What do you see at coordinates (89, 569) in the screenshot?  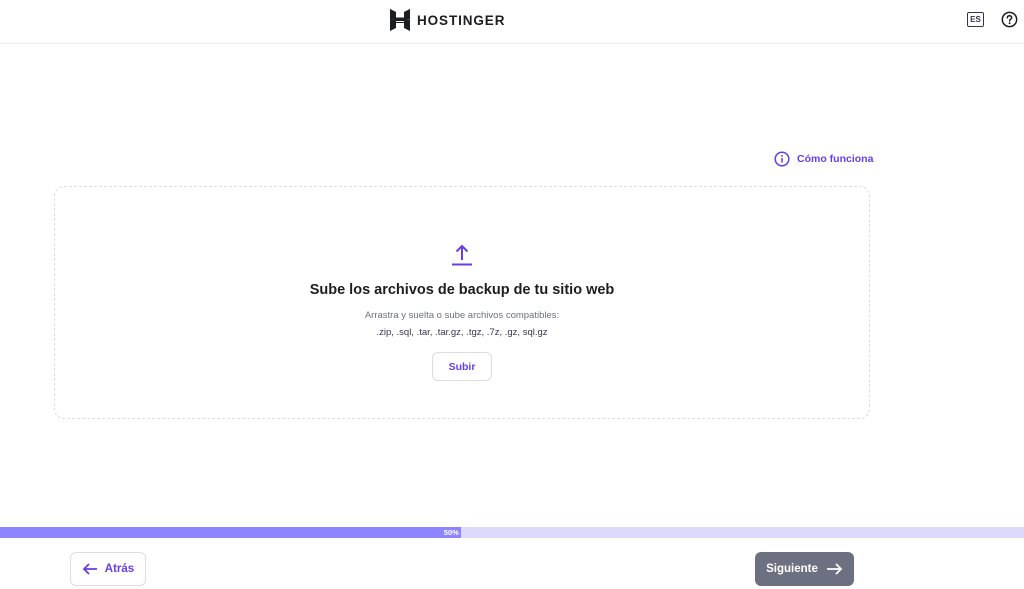 I see `arrow-left-icon` at bounding box center [89, 569].